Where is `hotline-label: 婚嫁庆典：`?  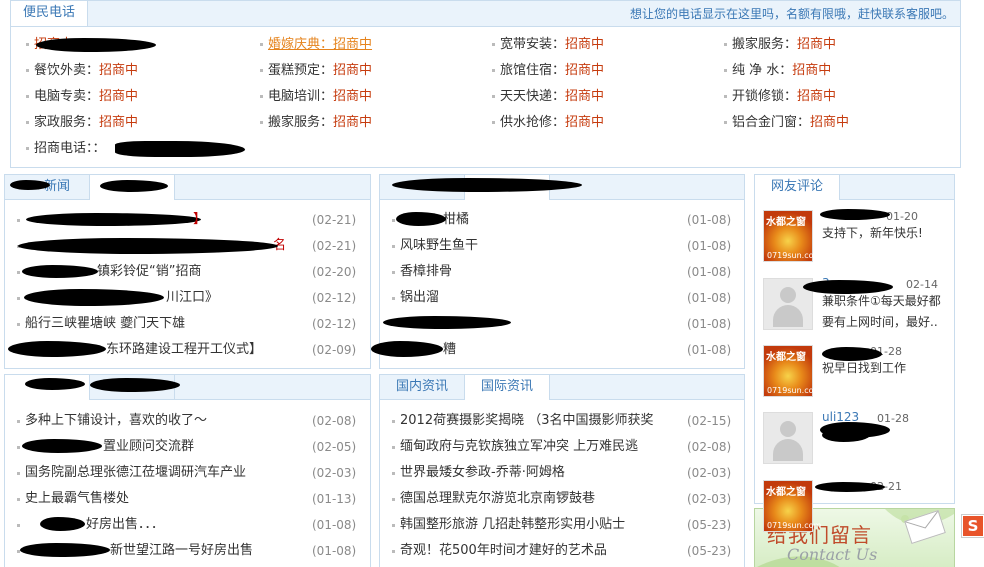 hotline-label: 婚嫁庆典： is located at coordinates (301, 44).